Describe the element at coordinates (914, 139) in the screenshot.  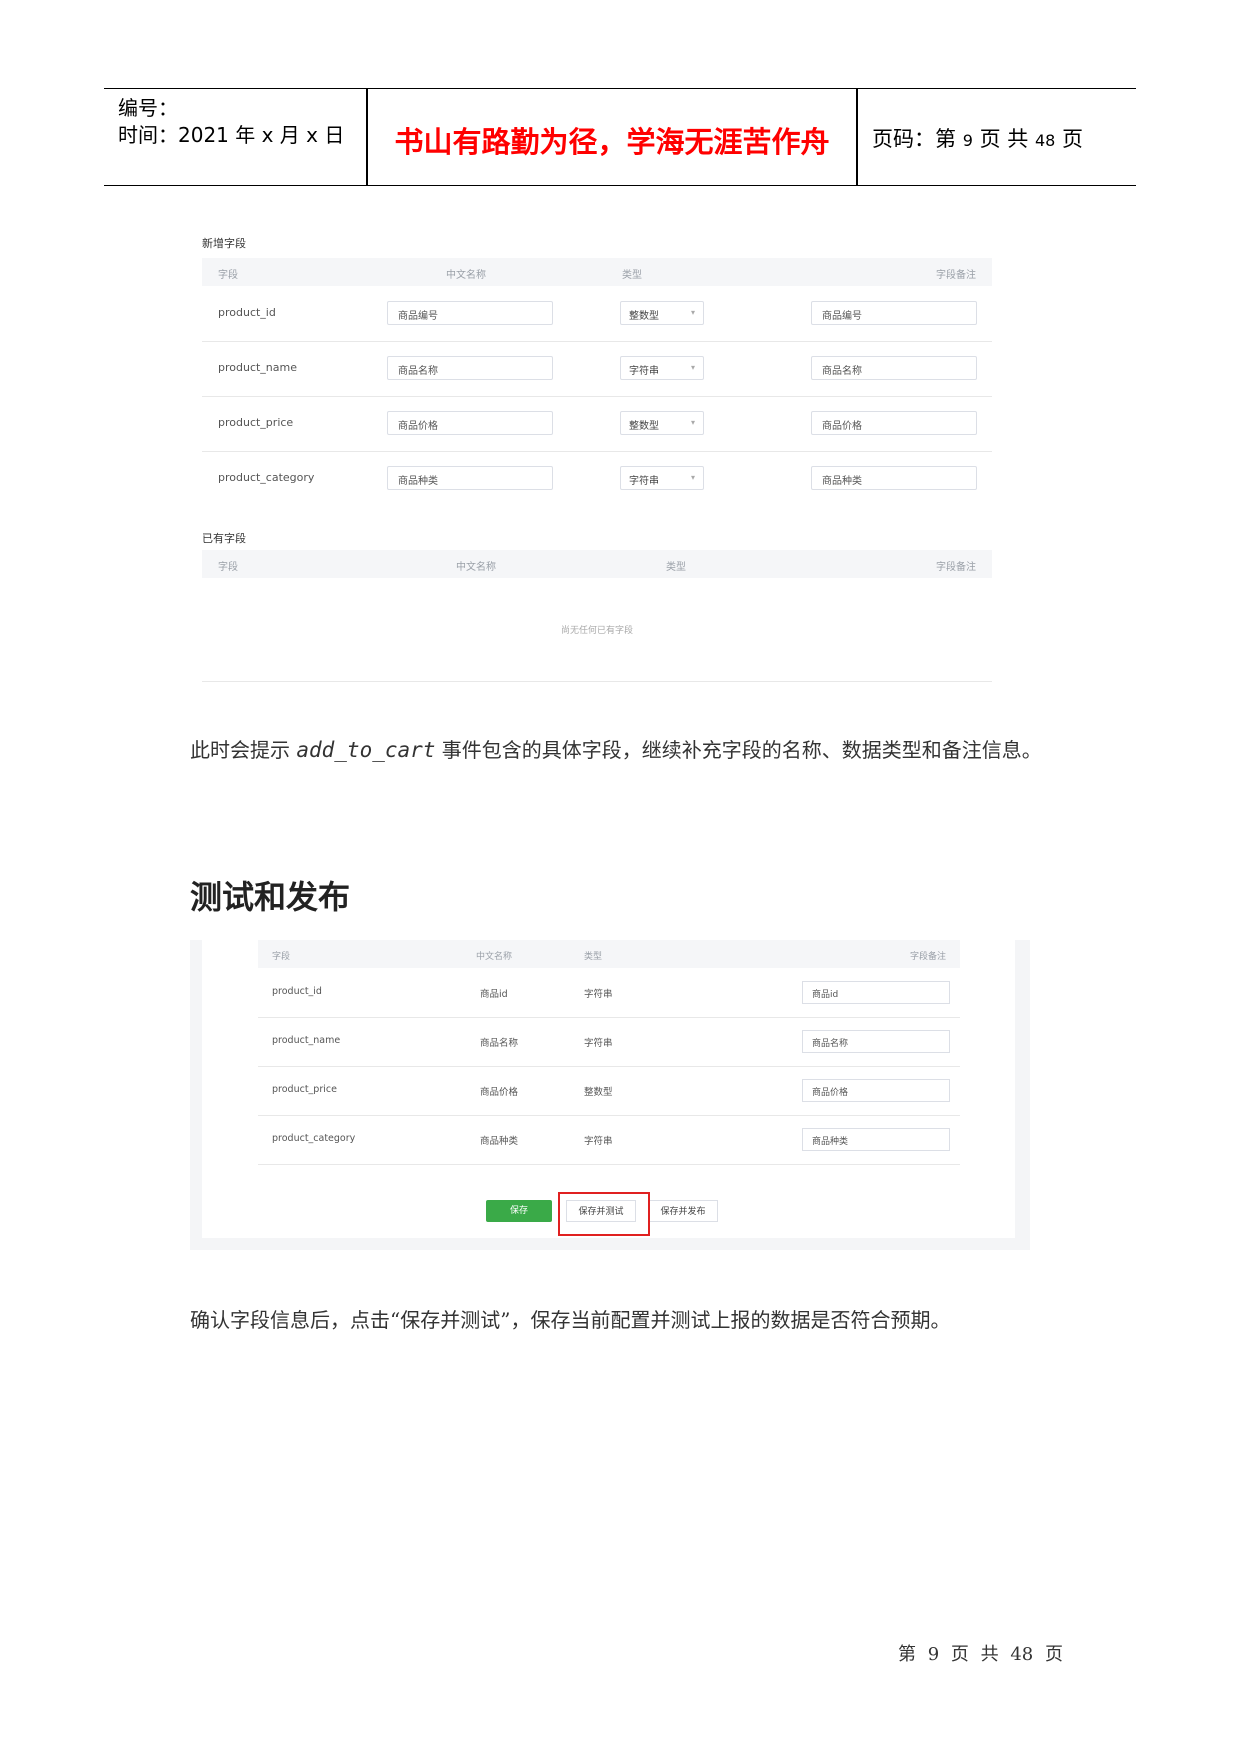
I see `page-prefix: 页码：第` at that location.